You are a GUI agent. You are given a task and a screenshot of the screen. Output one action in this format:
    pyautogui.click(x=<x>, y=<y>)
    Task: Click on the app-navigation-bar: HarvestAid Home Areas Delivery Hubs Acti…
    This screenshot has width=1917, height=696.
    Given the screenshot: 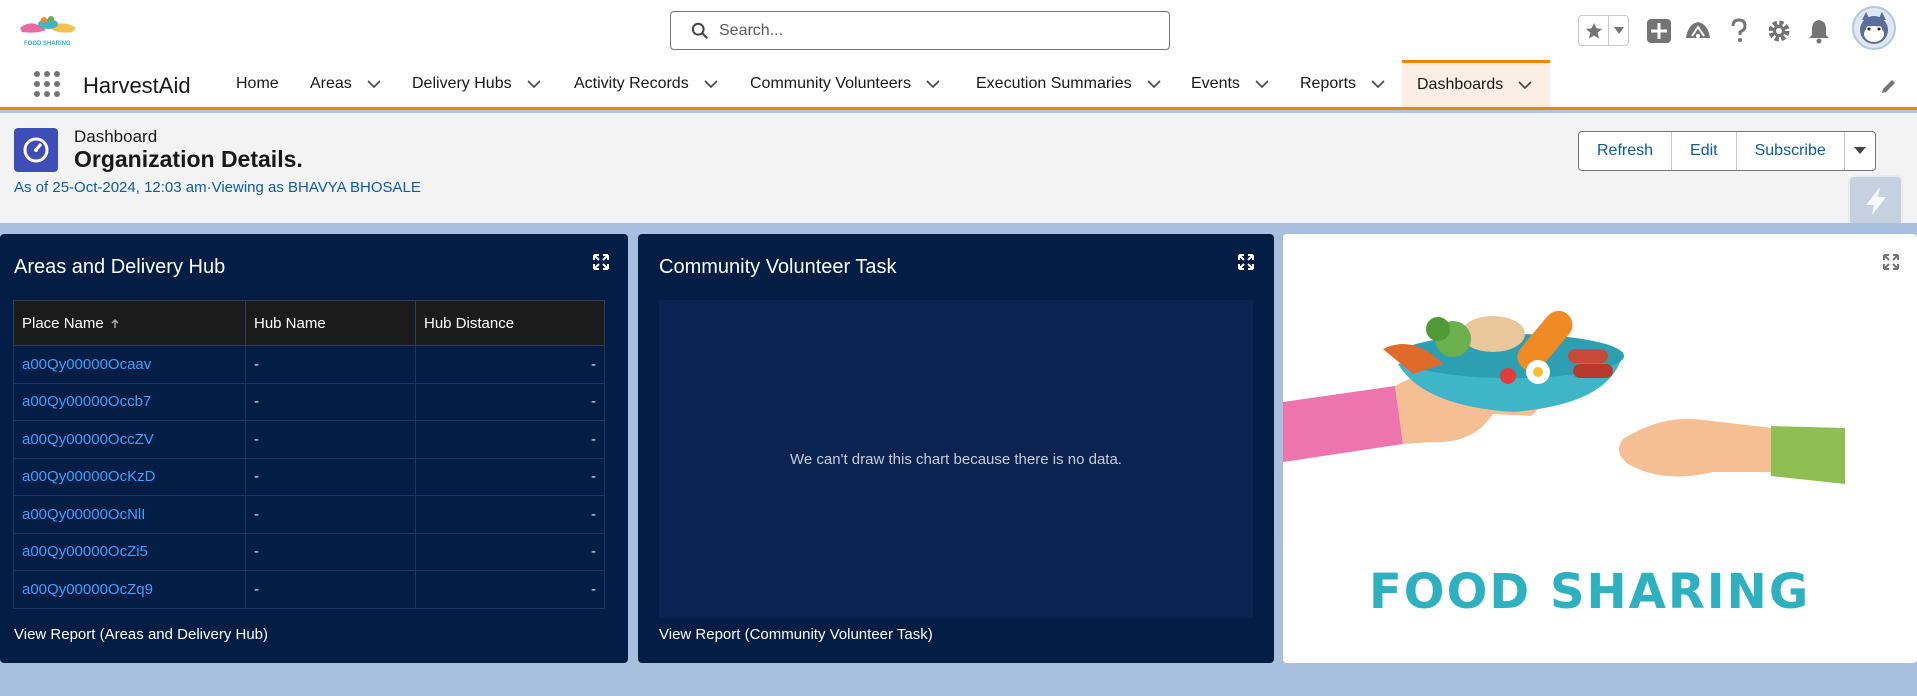 What is the action you would take?
    pyautogui.click(x=958, y=85)
    